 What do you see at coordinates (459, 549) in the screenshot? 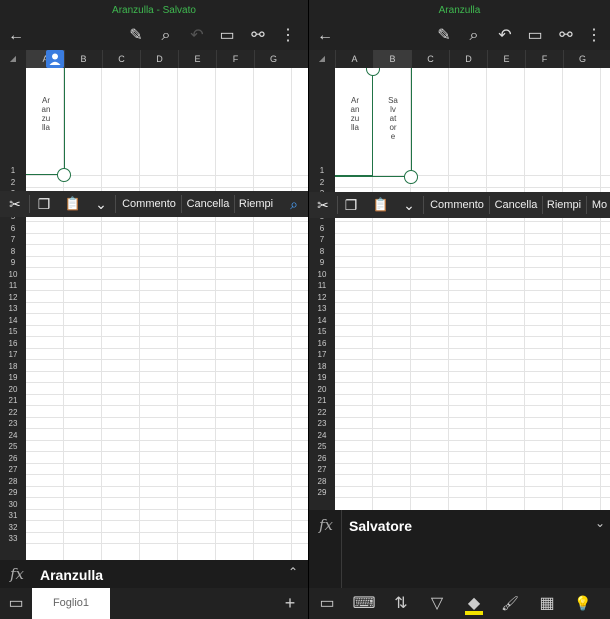
I see `formula-bar-expanded: fx Salvatore ⌄` at bounding box center [459, 549].